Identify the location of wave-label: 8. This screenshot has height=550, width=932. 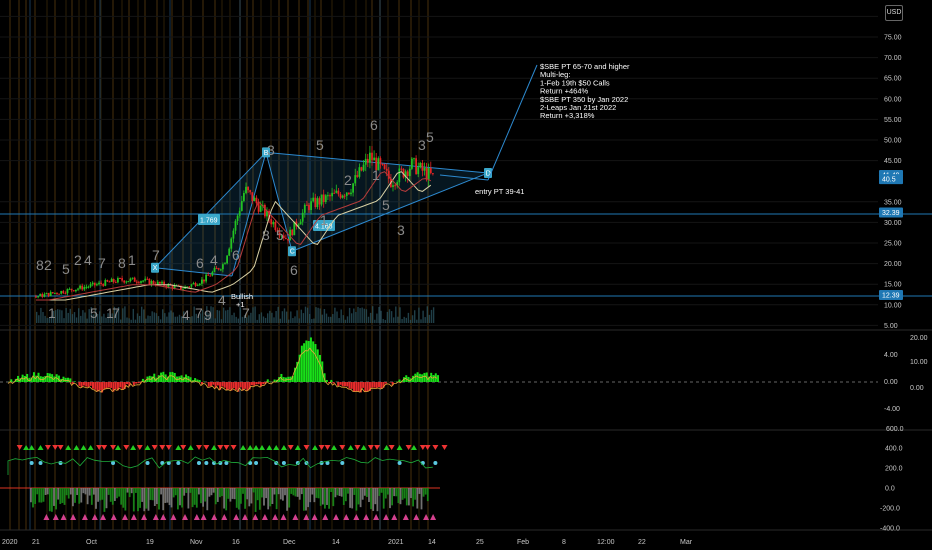
(122, 263).